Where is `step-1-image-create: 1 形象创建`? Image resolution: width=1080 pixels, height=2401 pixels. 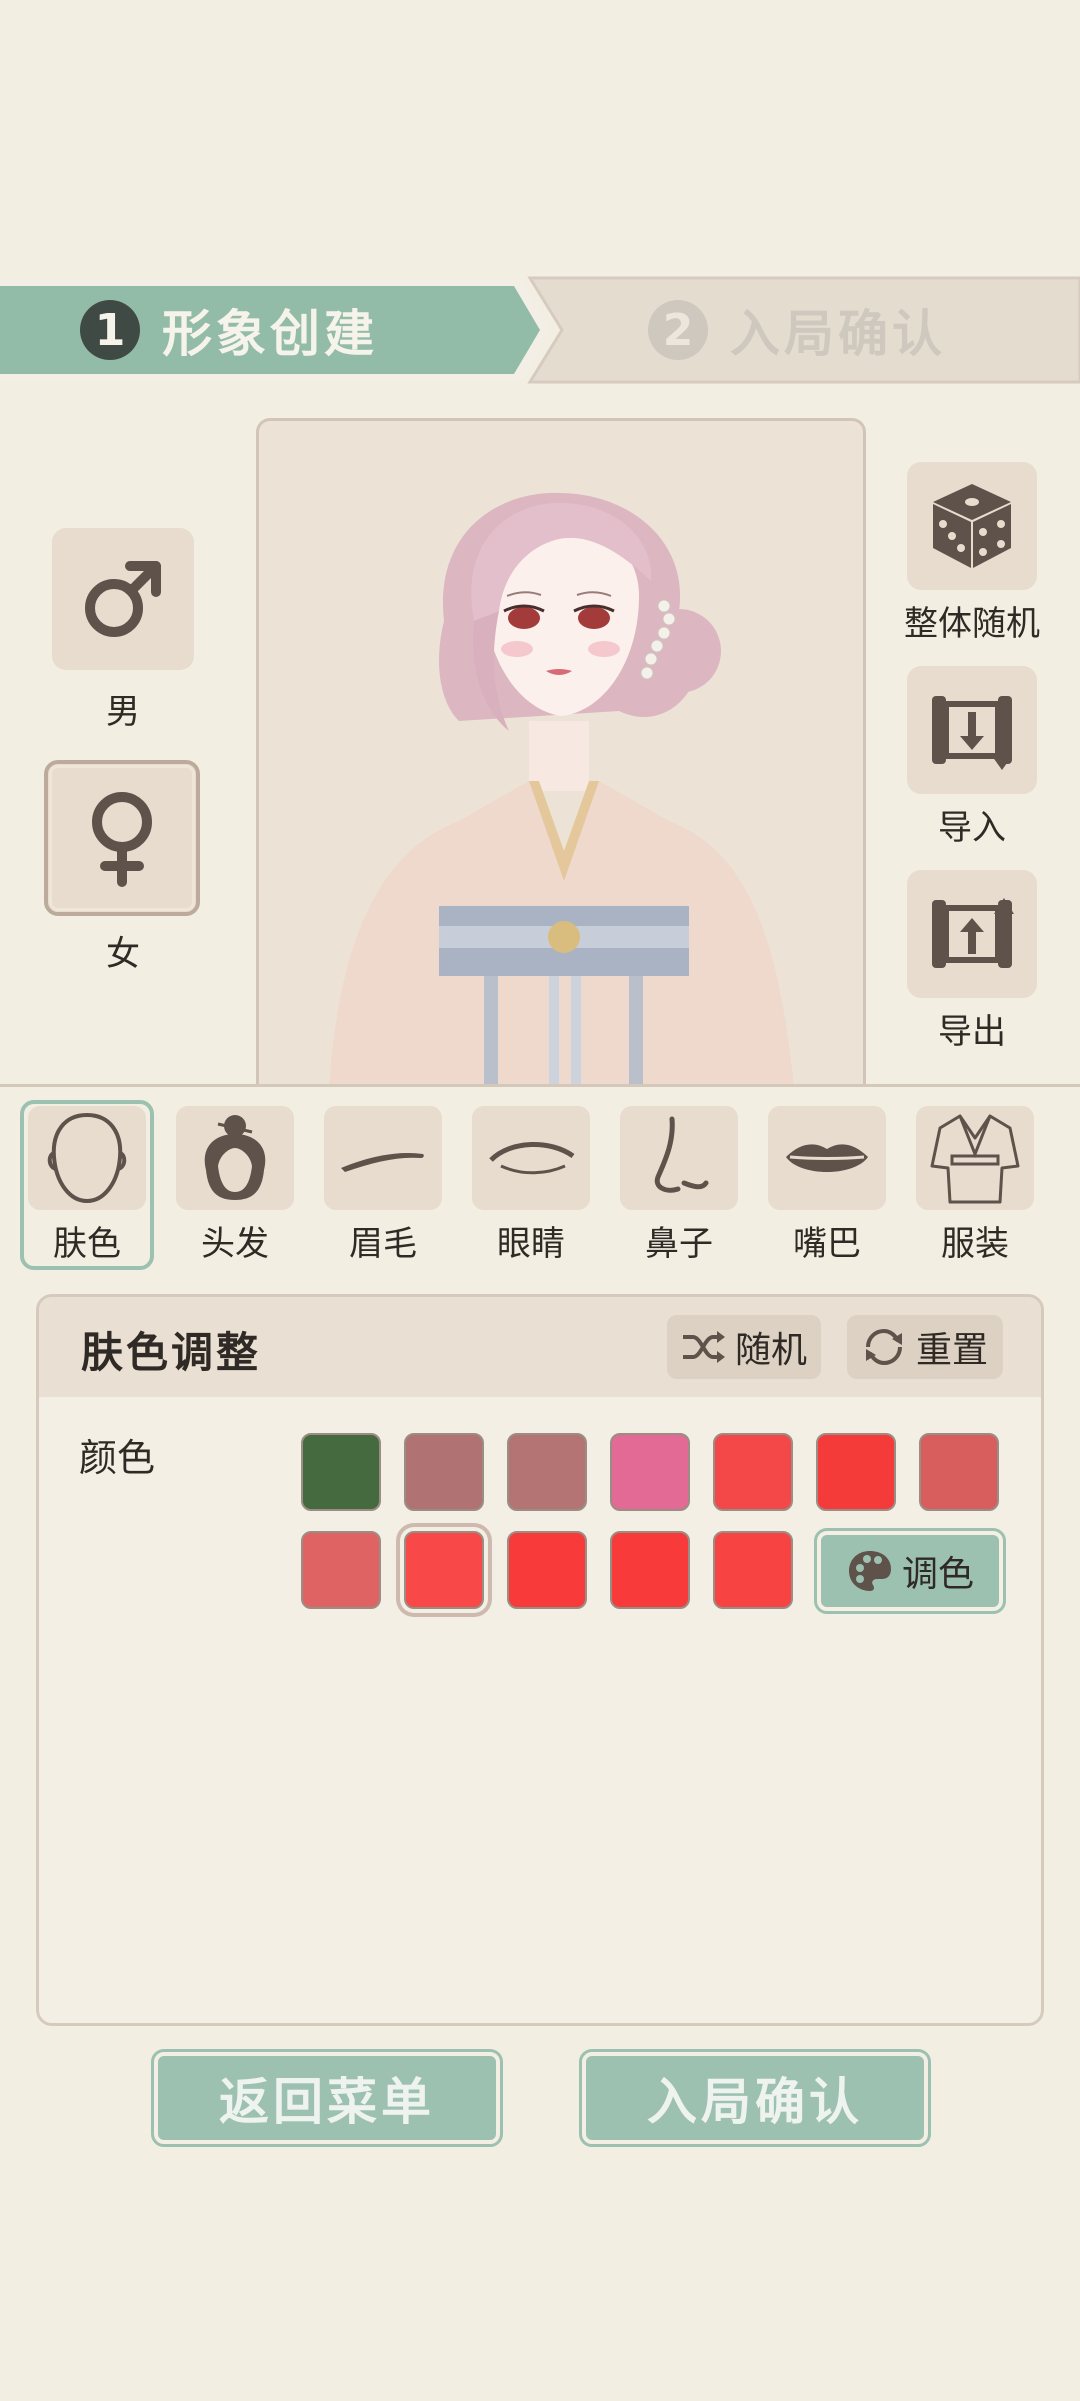 step-1-image-create: 1 形象创建 is located at coordinates (229, 330).